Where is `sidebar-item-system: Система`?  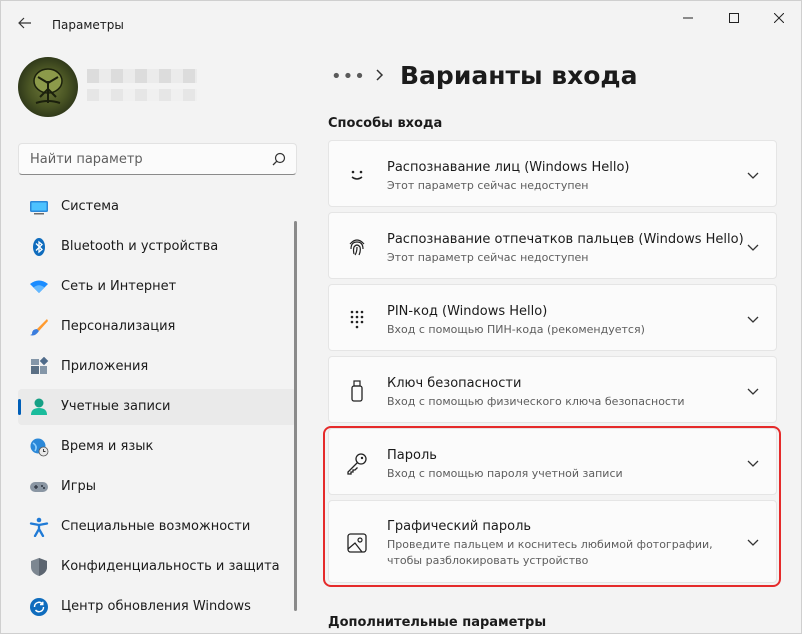 sidebar-item-system: Система is located at coordinates (157, 207).